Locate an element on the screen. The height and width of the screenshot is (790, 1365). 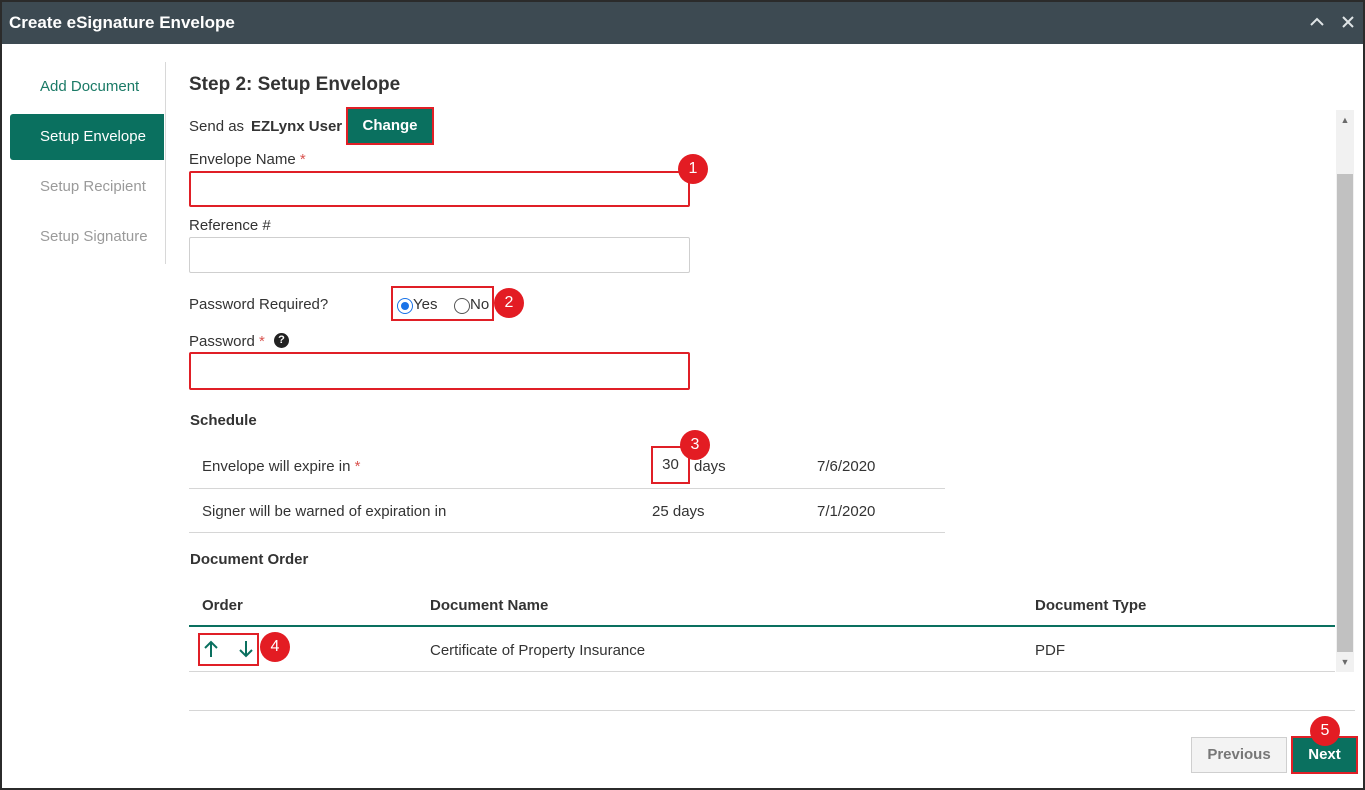
password-required-no-radio is located at coordinates (462, 306).